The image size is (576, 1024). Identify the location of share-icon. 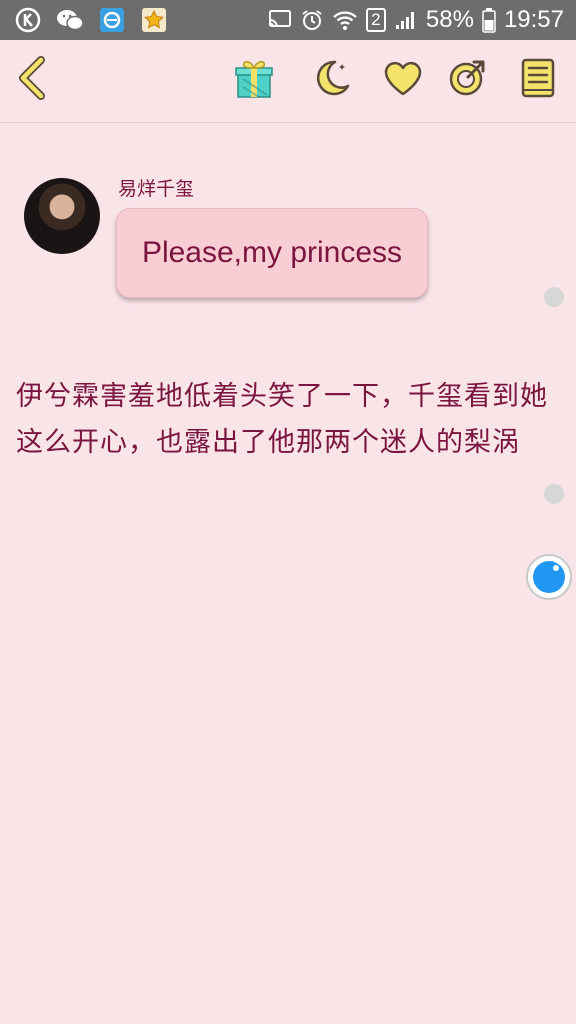
(467, 80).